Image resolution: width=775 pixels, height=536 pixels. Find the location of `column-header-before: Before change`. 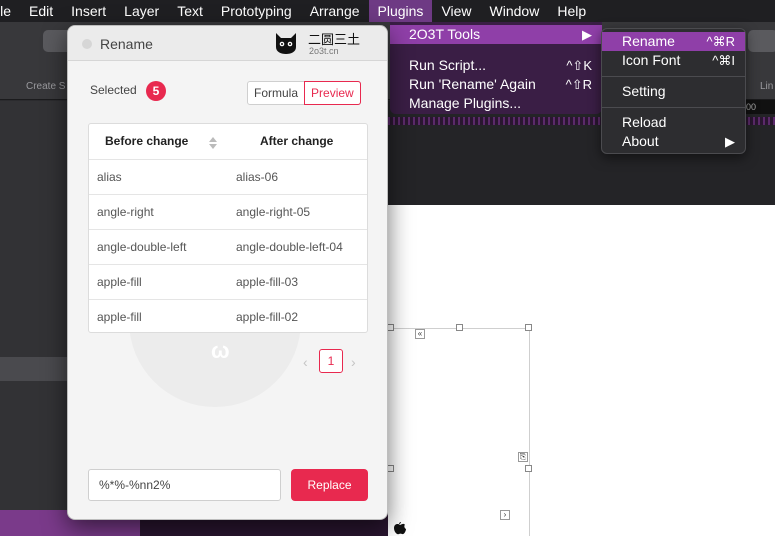

column-header-before: Before change is located at coordinates (146, 141).